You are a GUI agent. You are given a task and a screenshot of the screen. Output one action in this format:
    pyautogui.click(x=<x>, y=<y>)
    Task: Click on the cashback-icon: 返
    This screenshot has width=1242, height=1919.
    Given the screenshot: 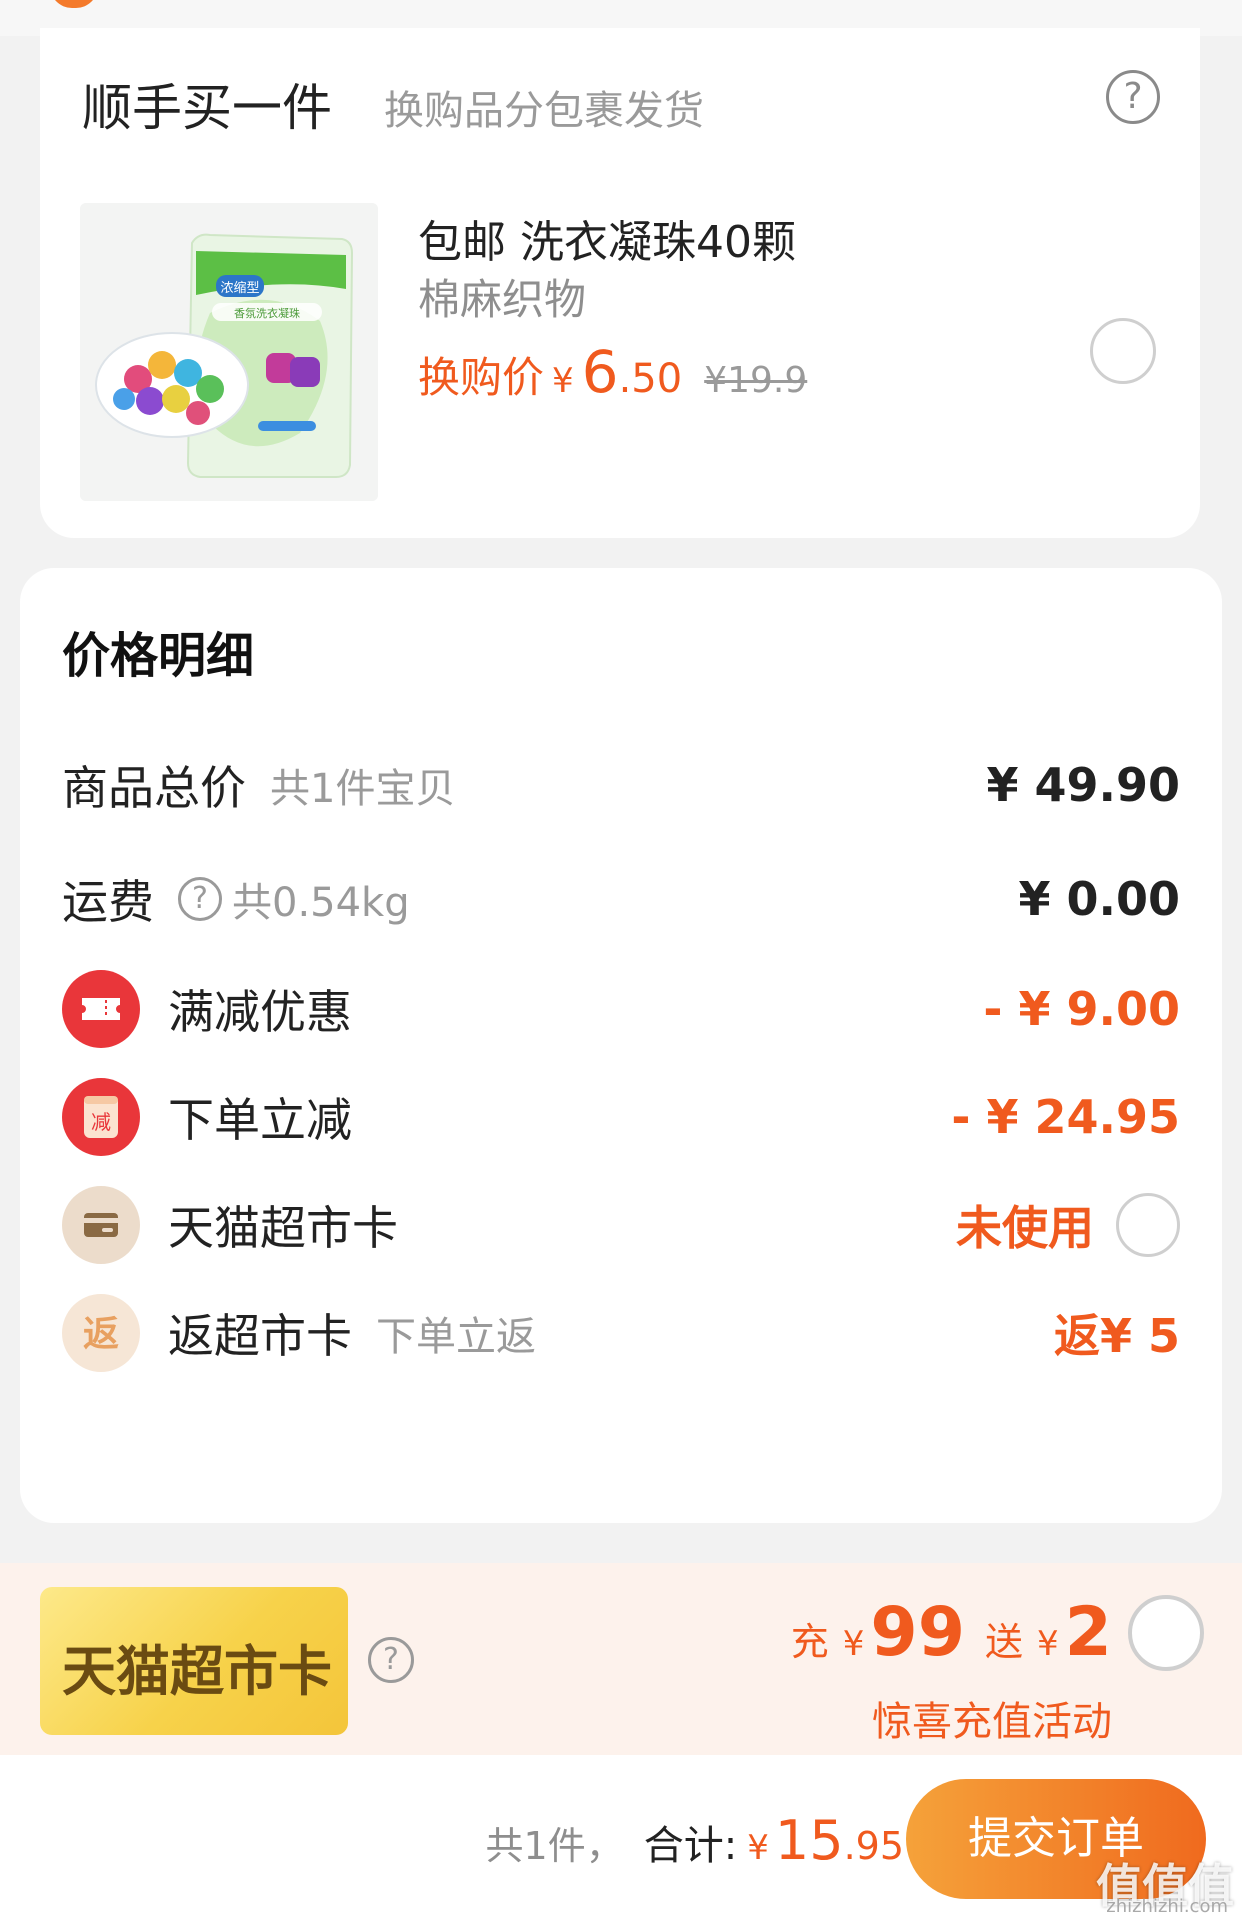 What is the action you would take?
    pyautogui.click(x=101, y=1333)
    